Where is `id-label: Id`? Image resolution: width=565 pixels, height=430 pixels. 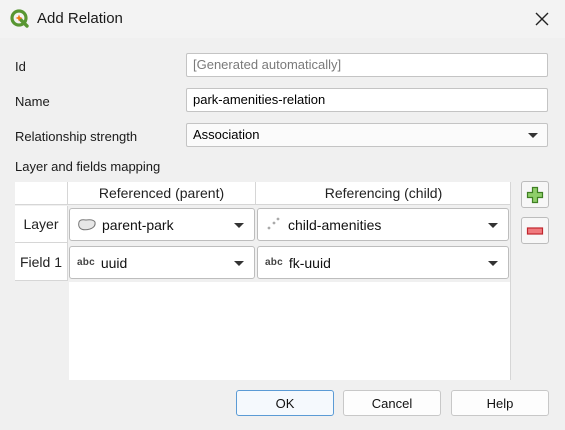 id-label: Id is located at coordinates (20, 66).